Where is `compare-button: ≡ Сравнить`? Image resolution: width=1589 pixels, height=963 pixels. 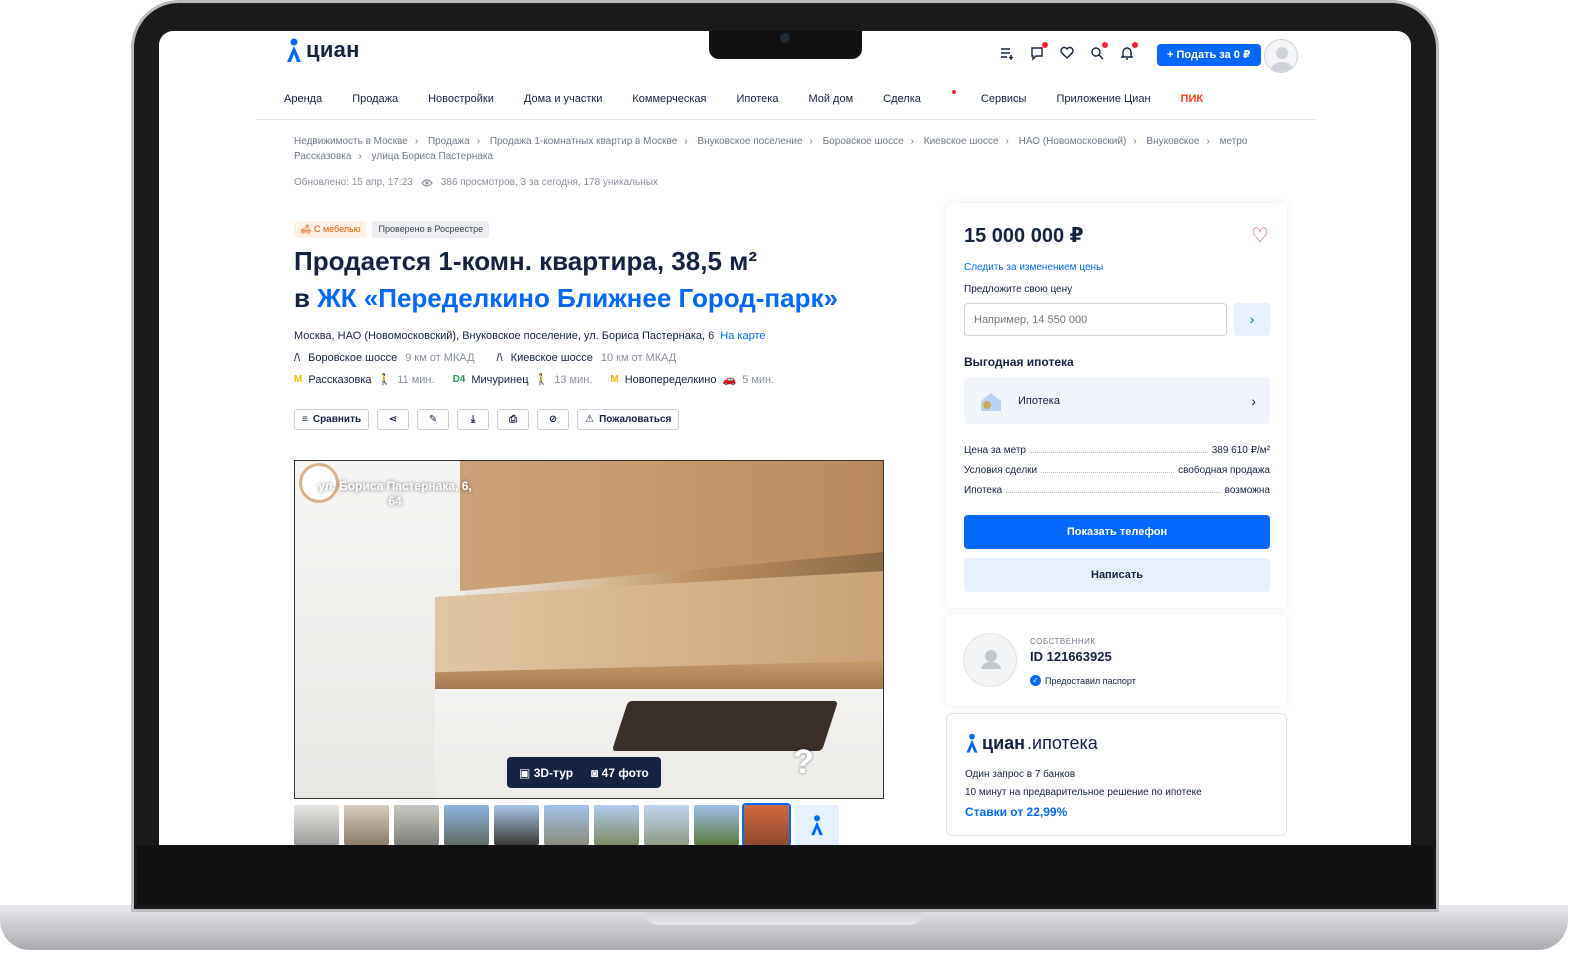 compare-button: ≡ Сравнить is located at coordinates (332, 419).